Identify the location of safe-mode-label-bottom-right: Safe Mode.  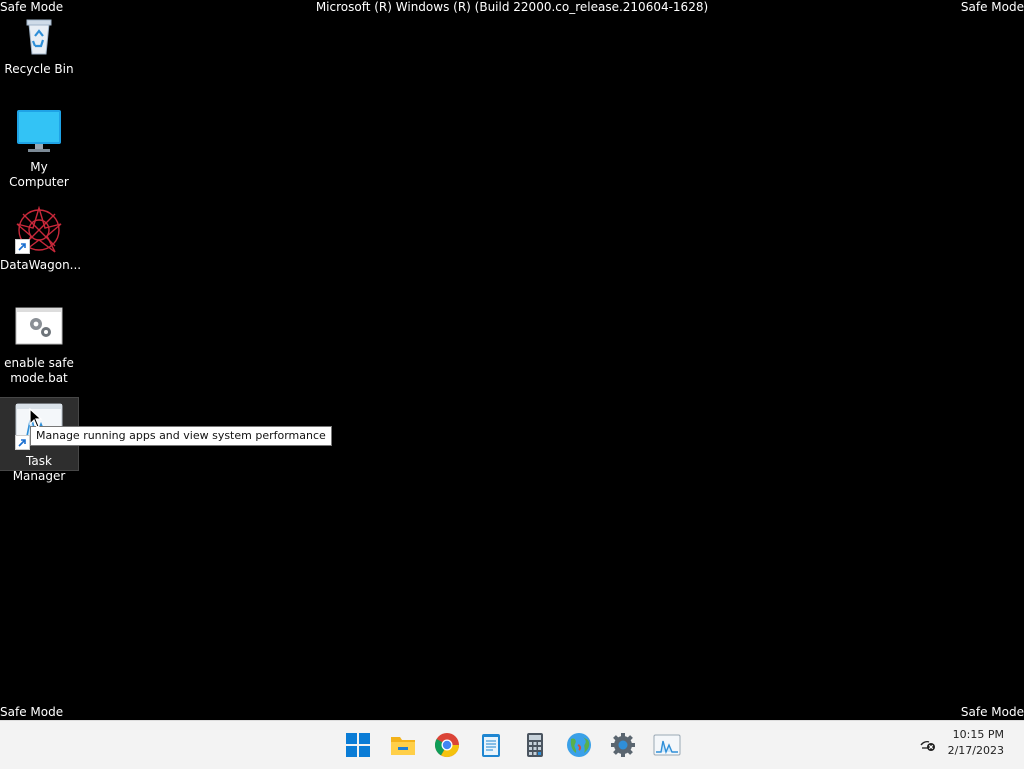
(992, 712).